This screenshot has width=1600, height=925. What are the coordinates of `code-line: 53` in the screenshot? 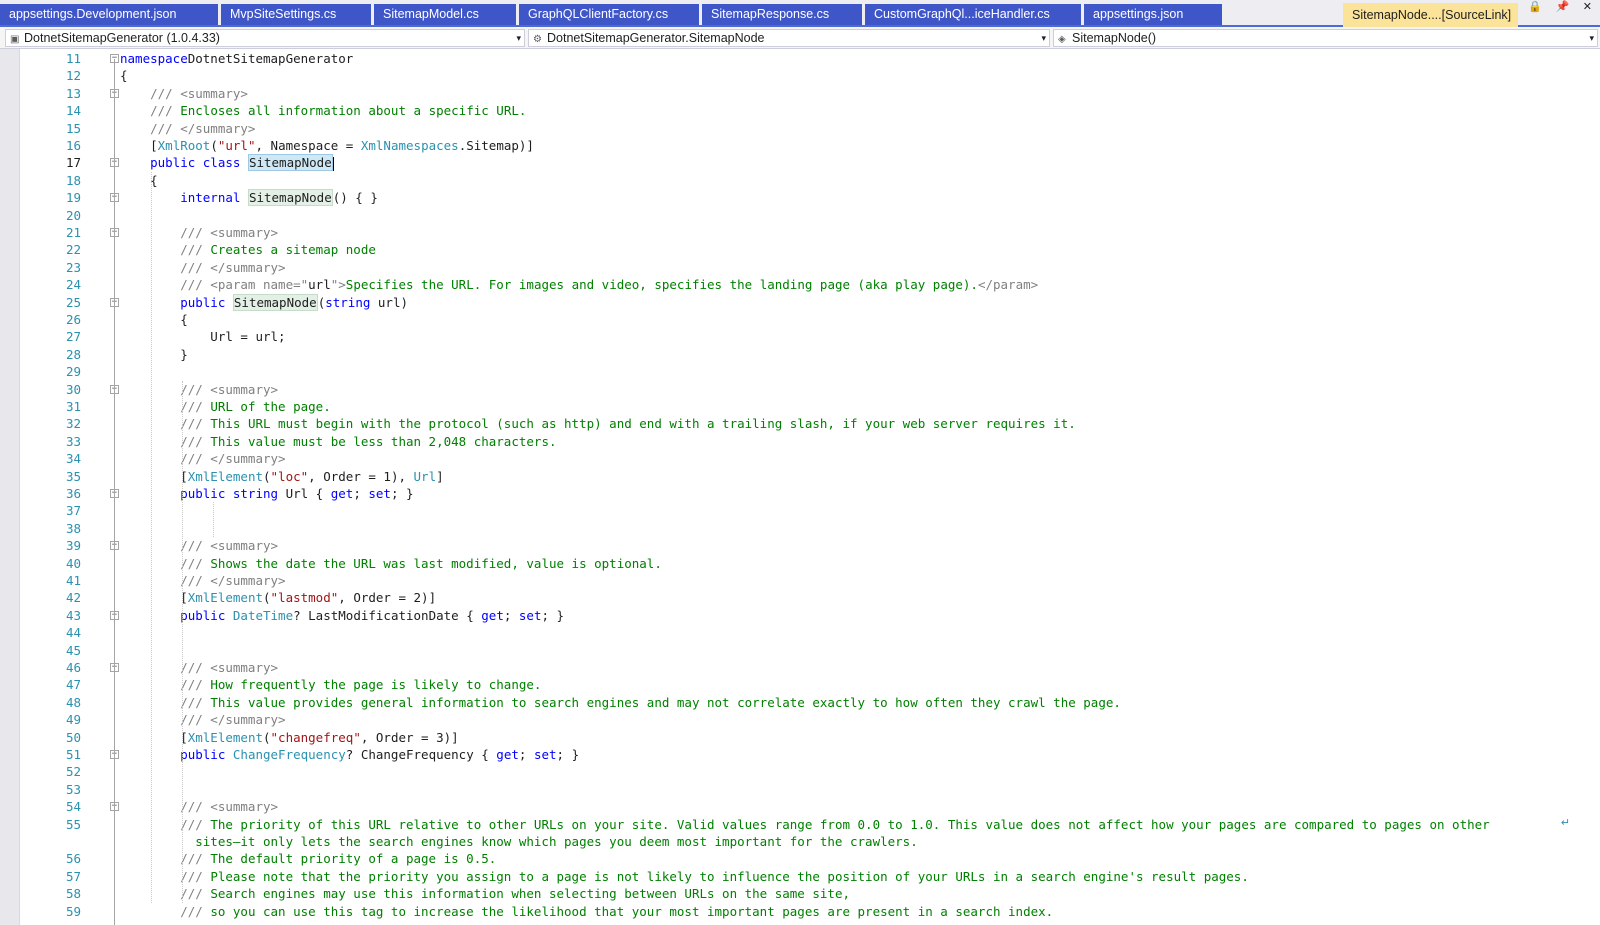 It's located at (800, 789).